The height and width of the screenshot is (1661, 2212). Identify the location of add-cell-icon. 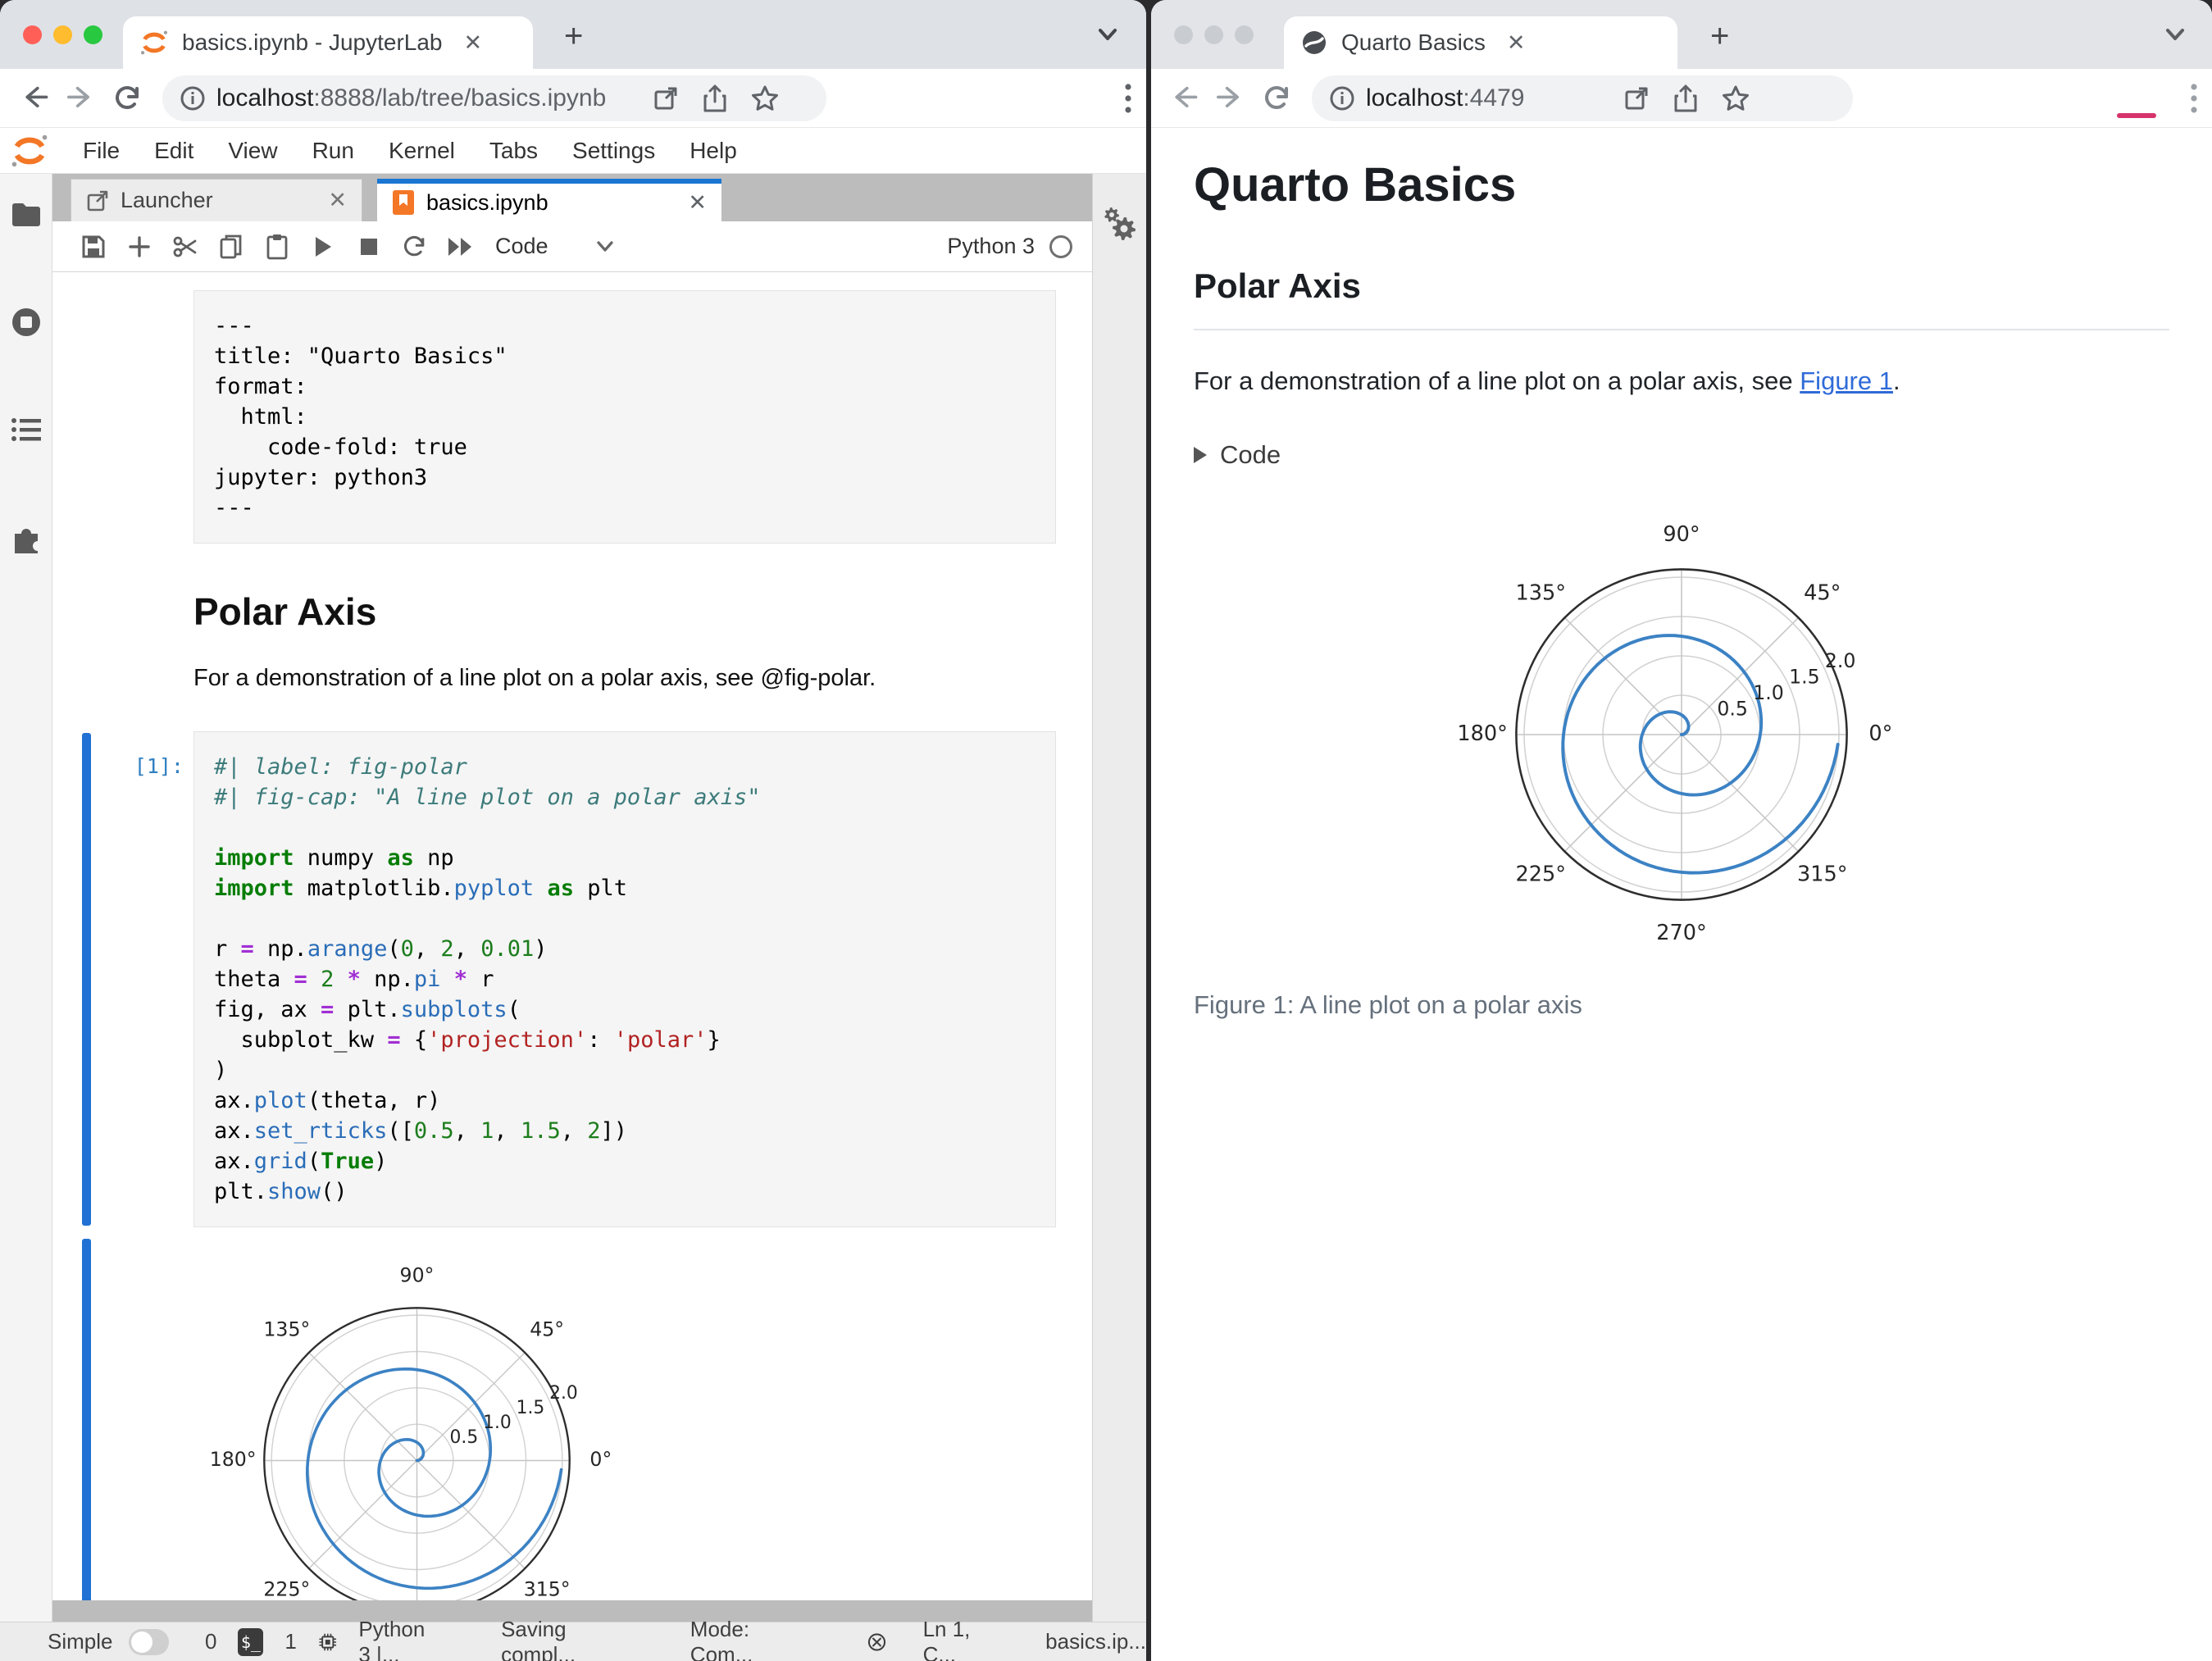
(139, 247).